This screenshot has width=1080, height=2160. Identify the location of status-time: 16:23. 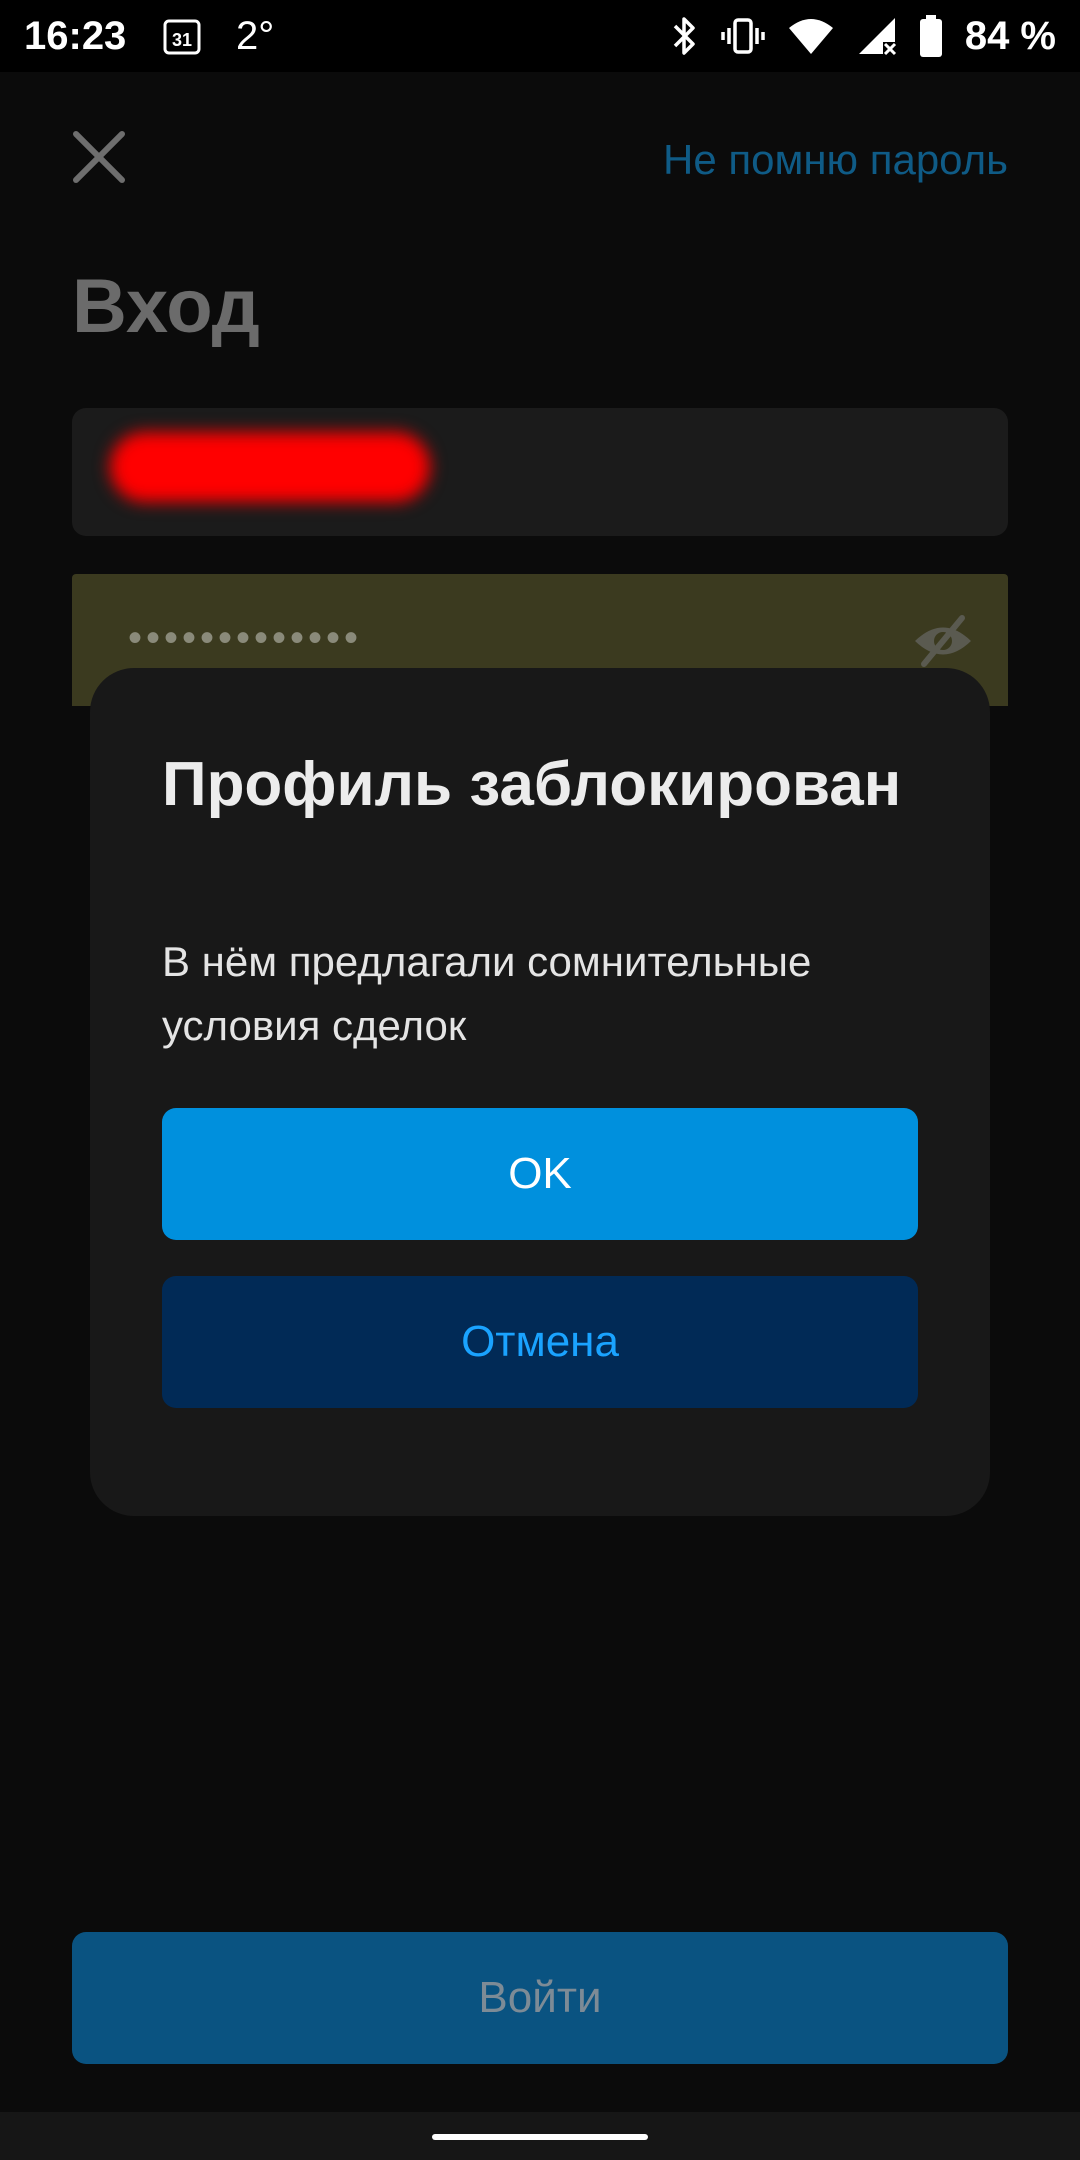
(75, 36).